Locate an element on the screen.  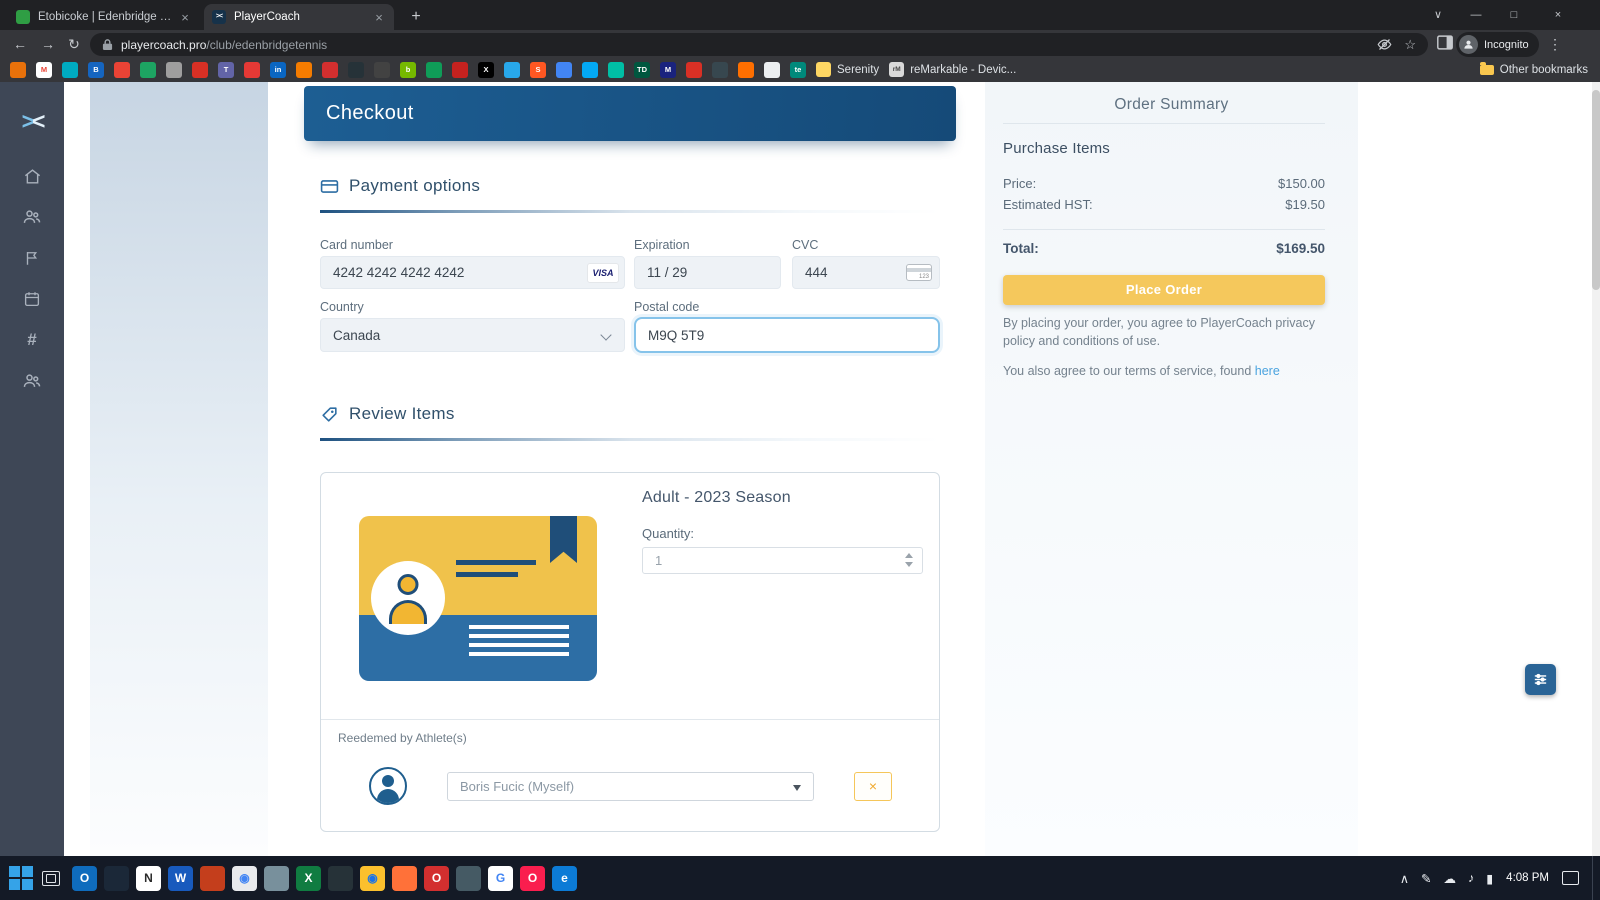
bookmark-favicon: S is located at coordinates (538, 69).